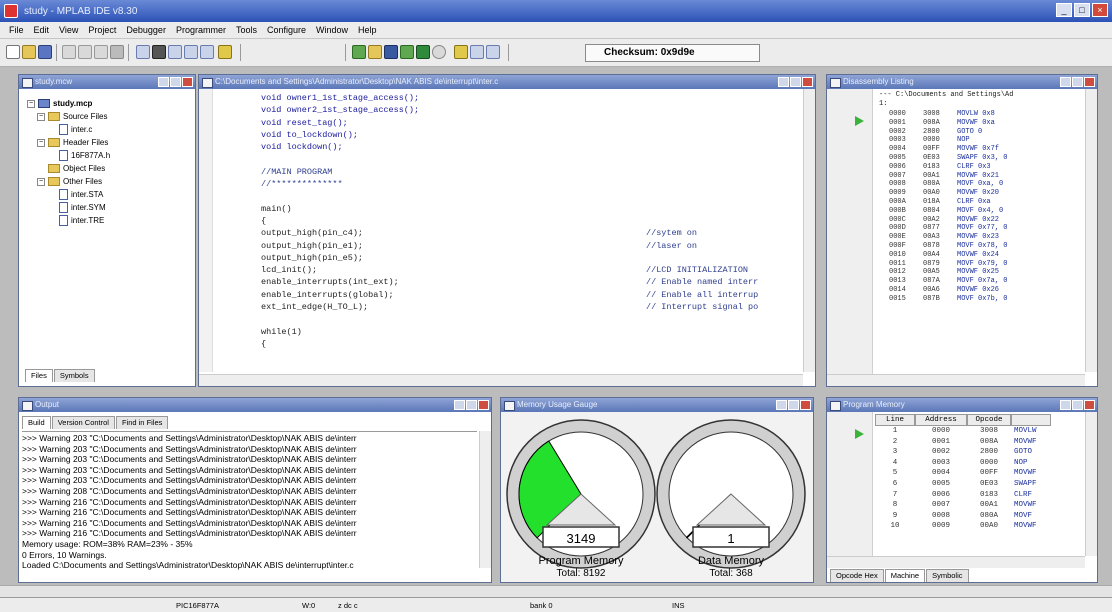  Describe the element at coordinates (1091, 230) in the screenshot. I see `disassembly-vscrollbar` at that location.